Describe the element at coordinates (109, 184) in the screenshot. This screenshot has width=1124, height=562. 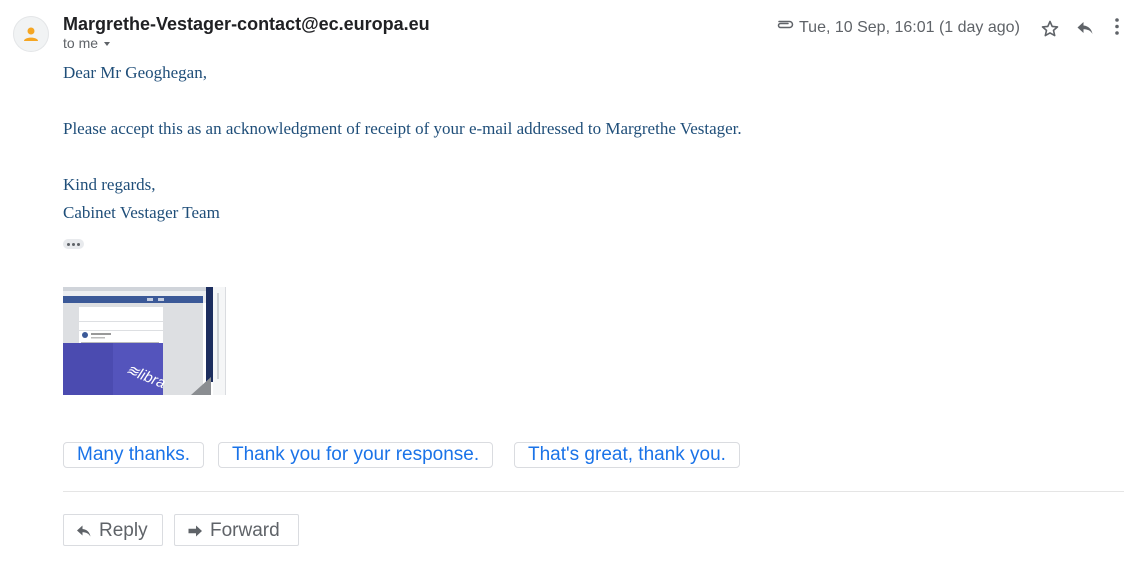
I see `closing-text: Kind regards,` at that location.